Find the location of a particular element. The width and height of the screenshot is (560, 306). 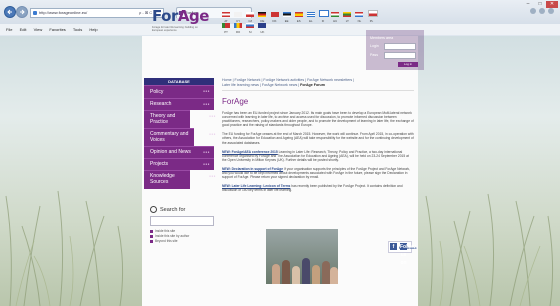

flag-el-icon is located at coordinates (310, 14).